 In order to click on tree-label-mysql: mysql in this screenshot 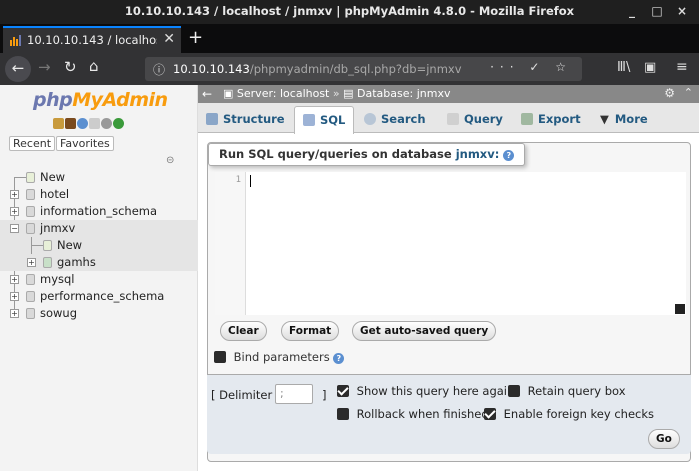, I will do `click(57, 279)`.